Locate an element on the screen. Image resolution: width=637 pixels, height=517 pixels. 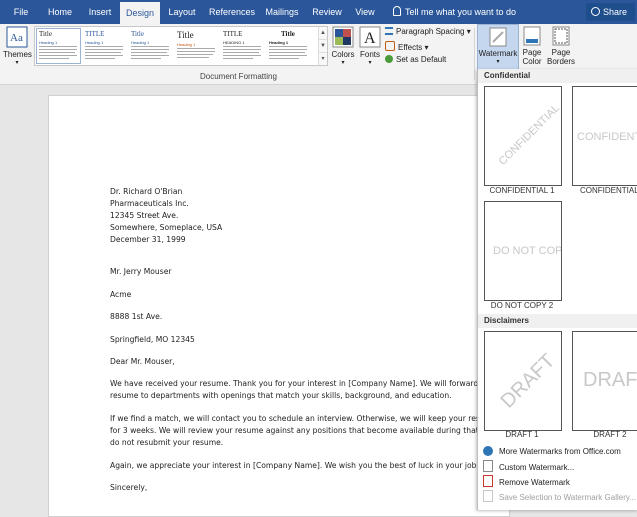
sender-name: Dr. Richard O'Brian is located at coordinates (146, 191).